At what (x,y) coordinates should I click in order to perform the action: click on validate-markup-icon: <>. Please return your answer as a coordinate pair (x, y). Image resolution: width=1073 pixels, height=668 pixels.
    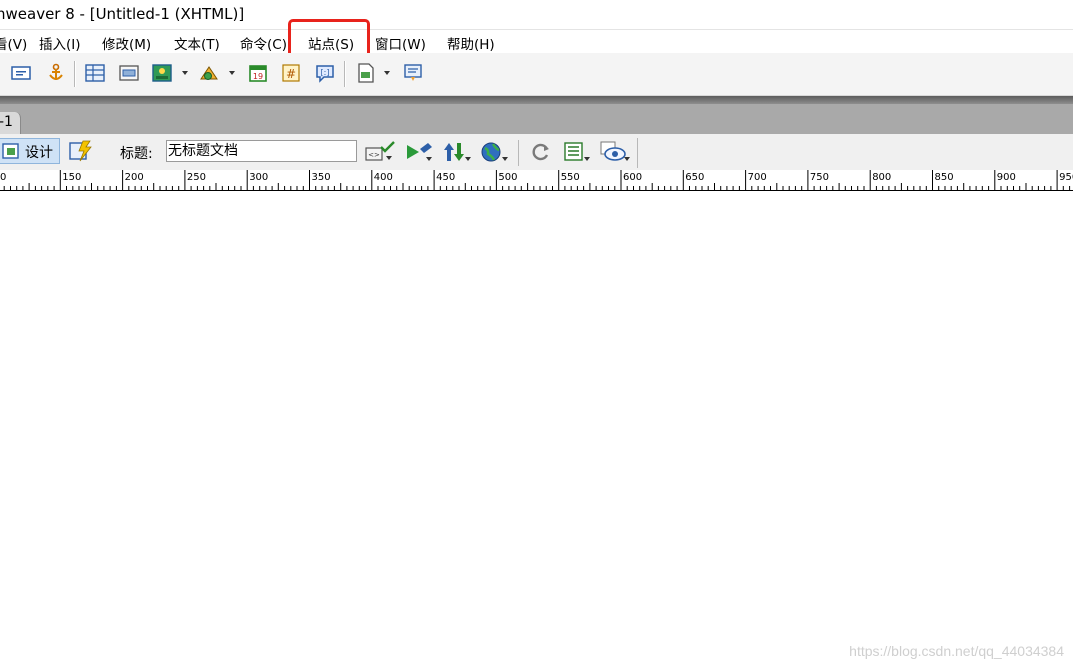
    Looking at the image, I should click on (381, 152).